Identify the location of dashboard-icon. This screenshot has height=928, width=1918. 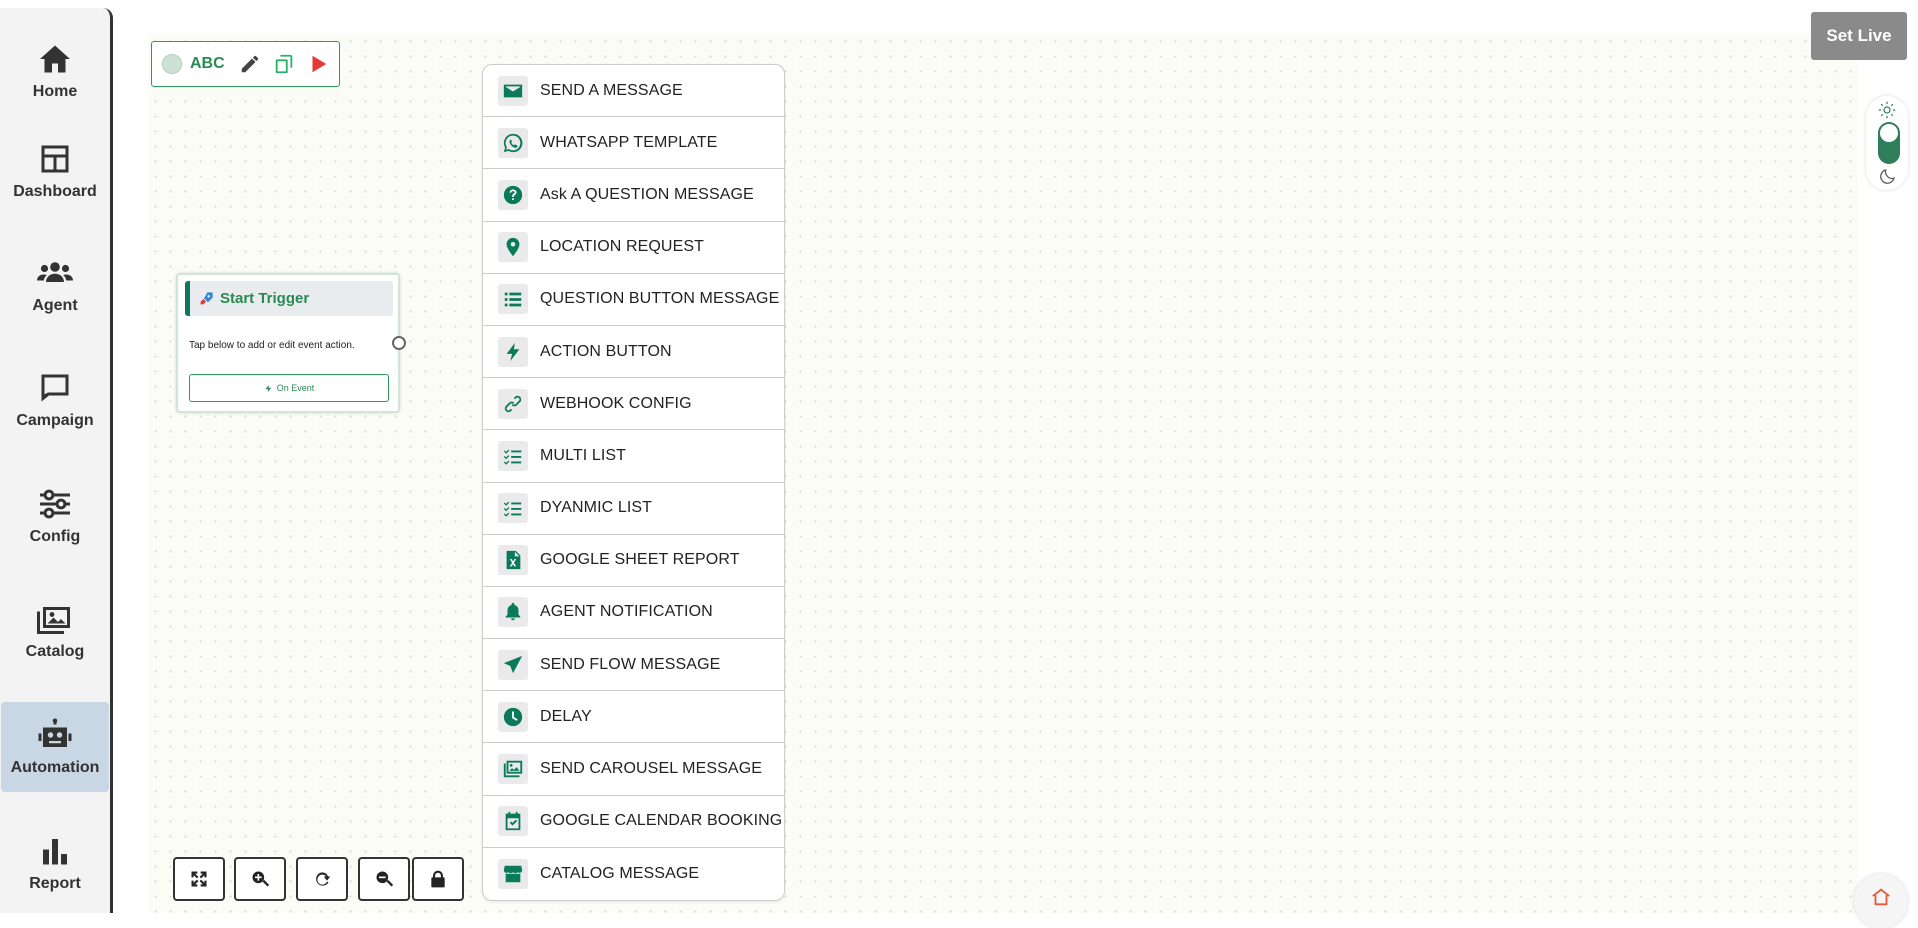
(55, 159).